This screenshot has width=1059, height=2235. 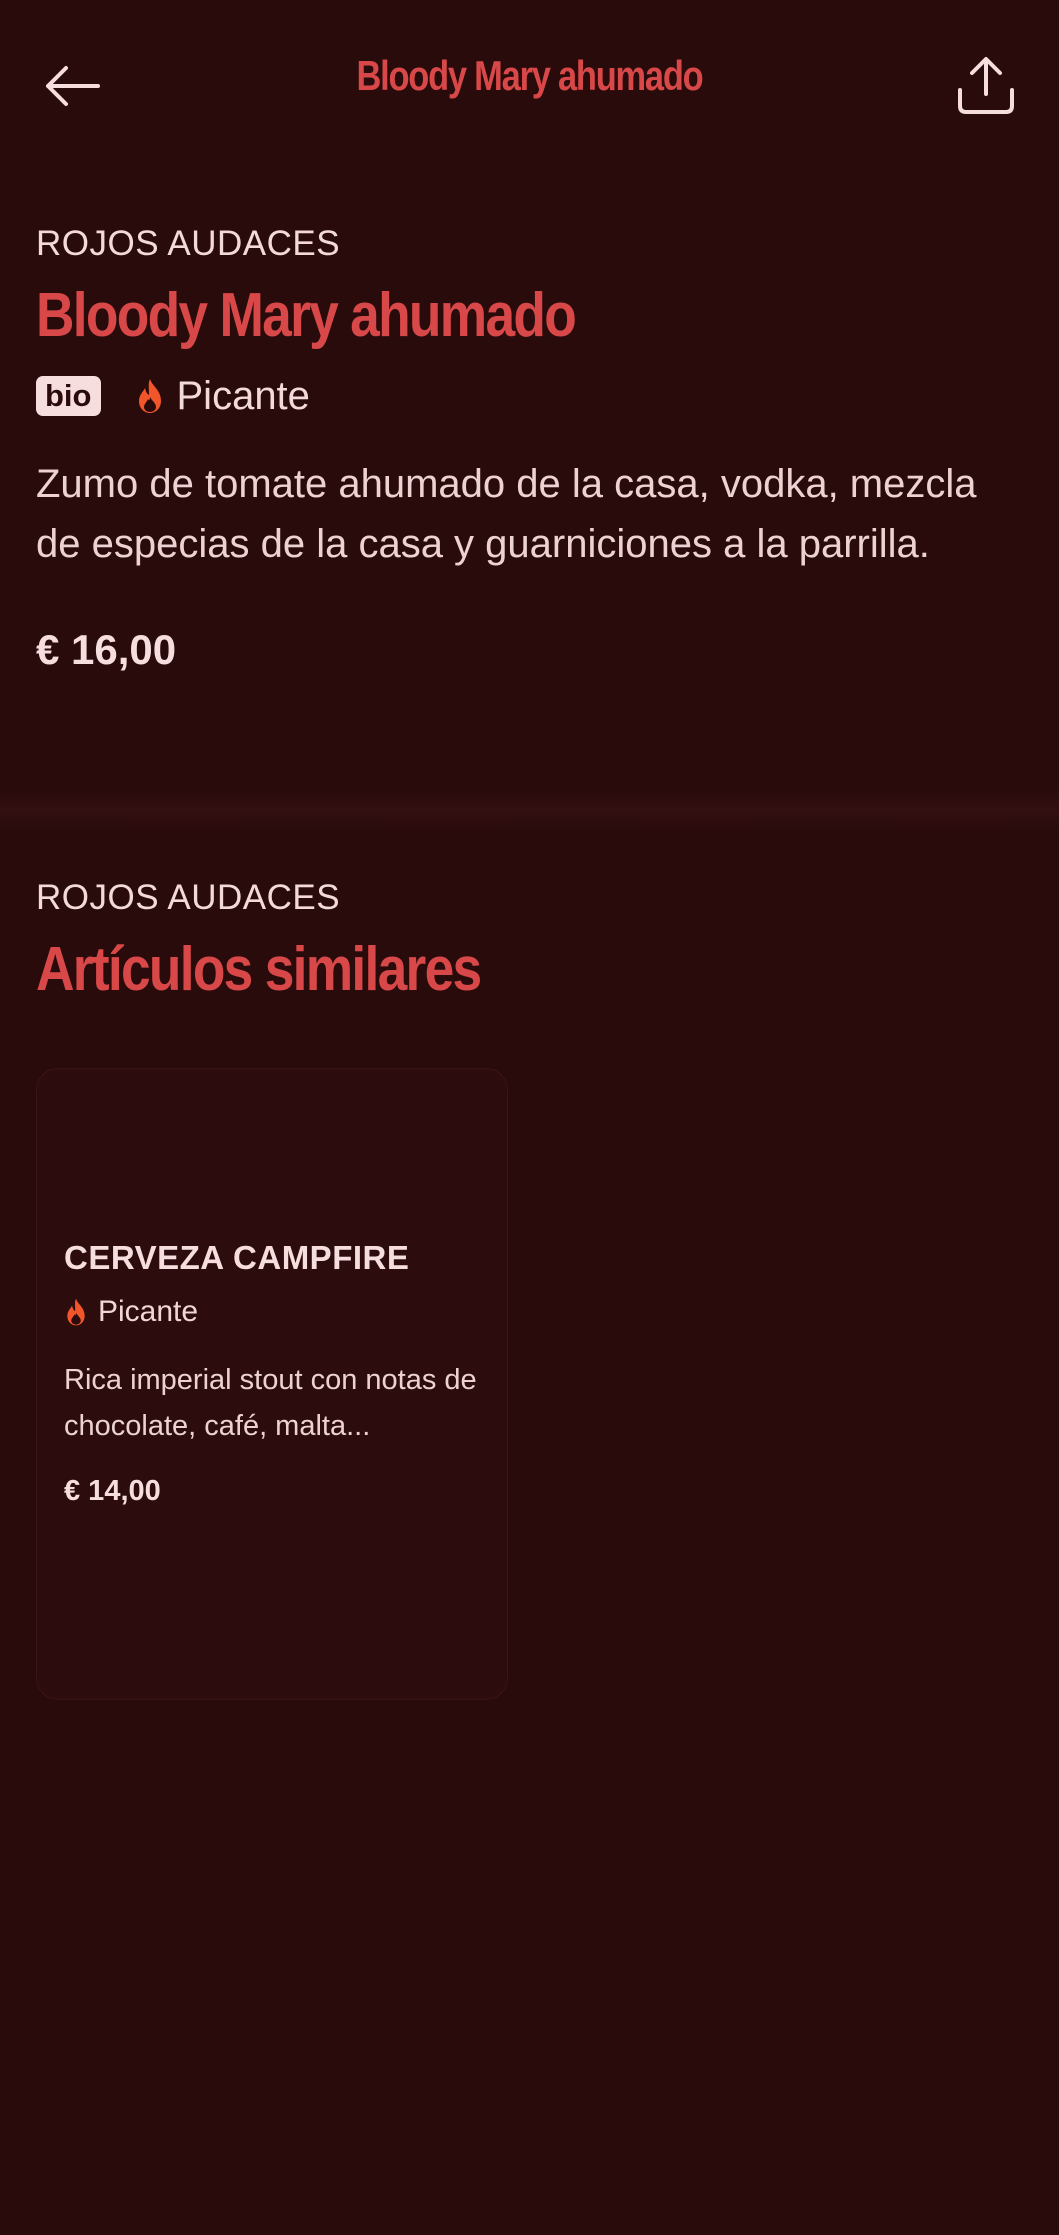 What do you see at coordinates (68, 396) in the screenshot?
I see `bio-badge: bio` at bounding box center [68, 396].